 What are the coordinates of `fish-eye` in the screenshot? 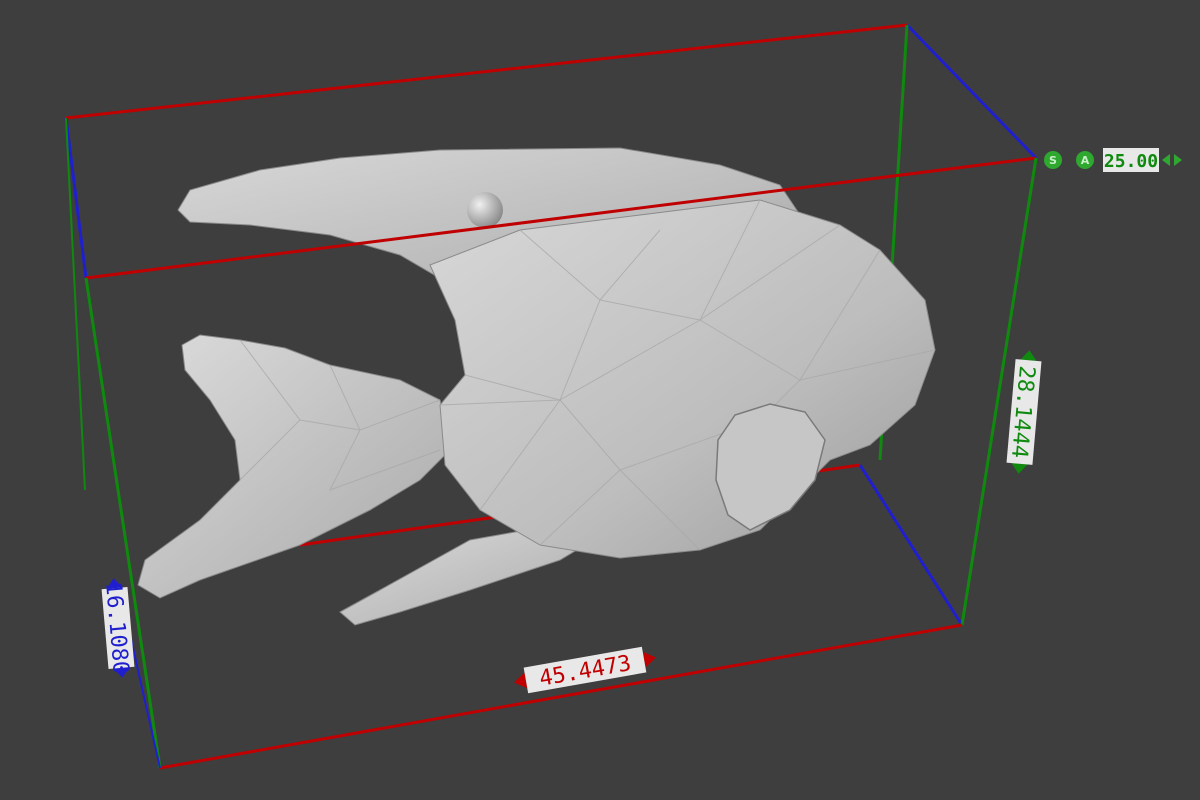 It's located at (485, 210).